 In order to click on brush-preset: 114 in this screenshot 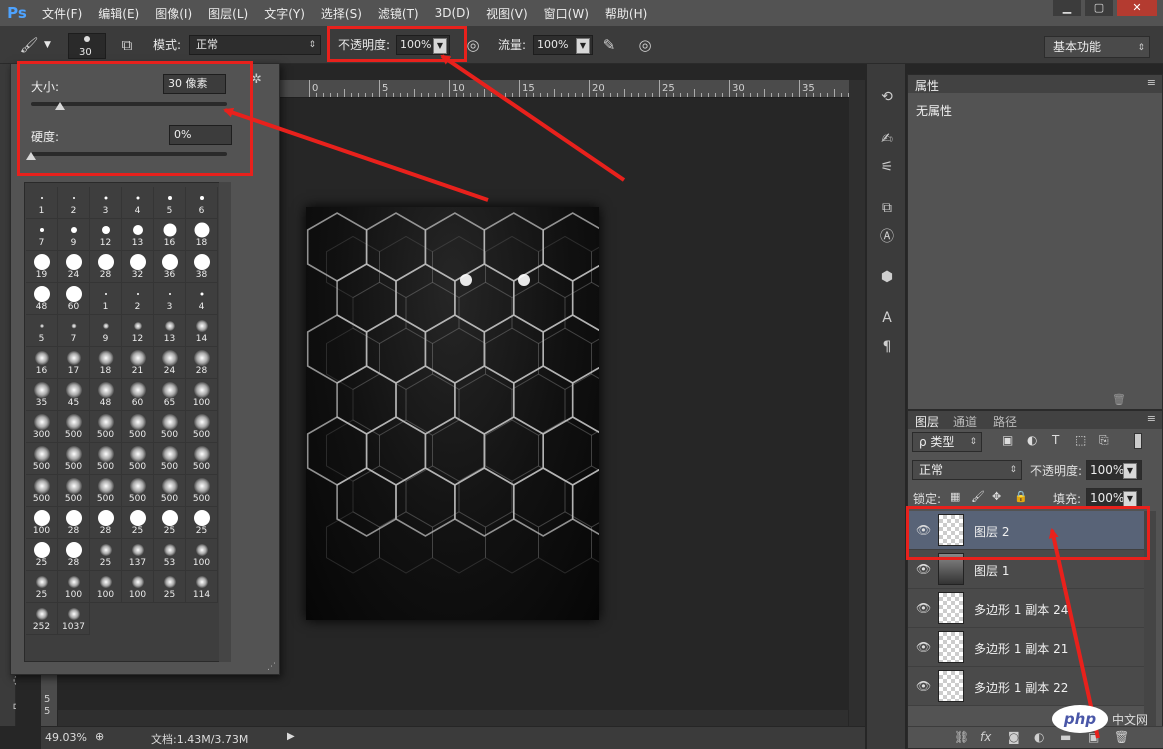, I will do `click(202, 587)`.